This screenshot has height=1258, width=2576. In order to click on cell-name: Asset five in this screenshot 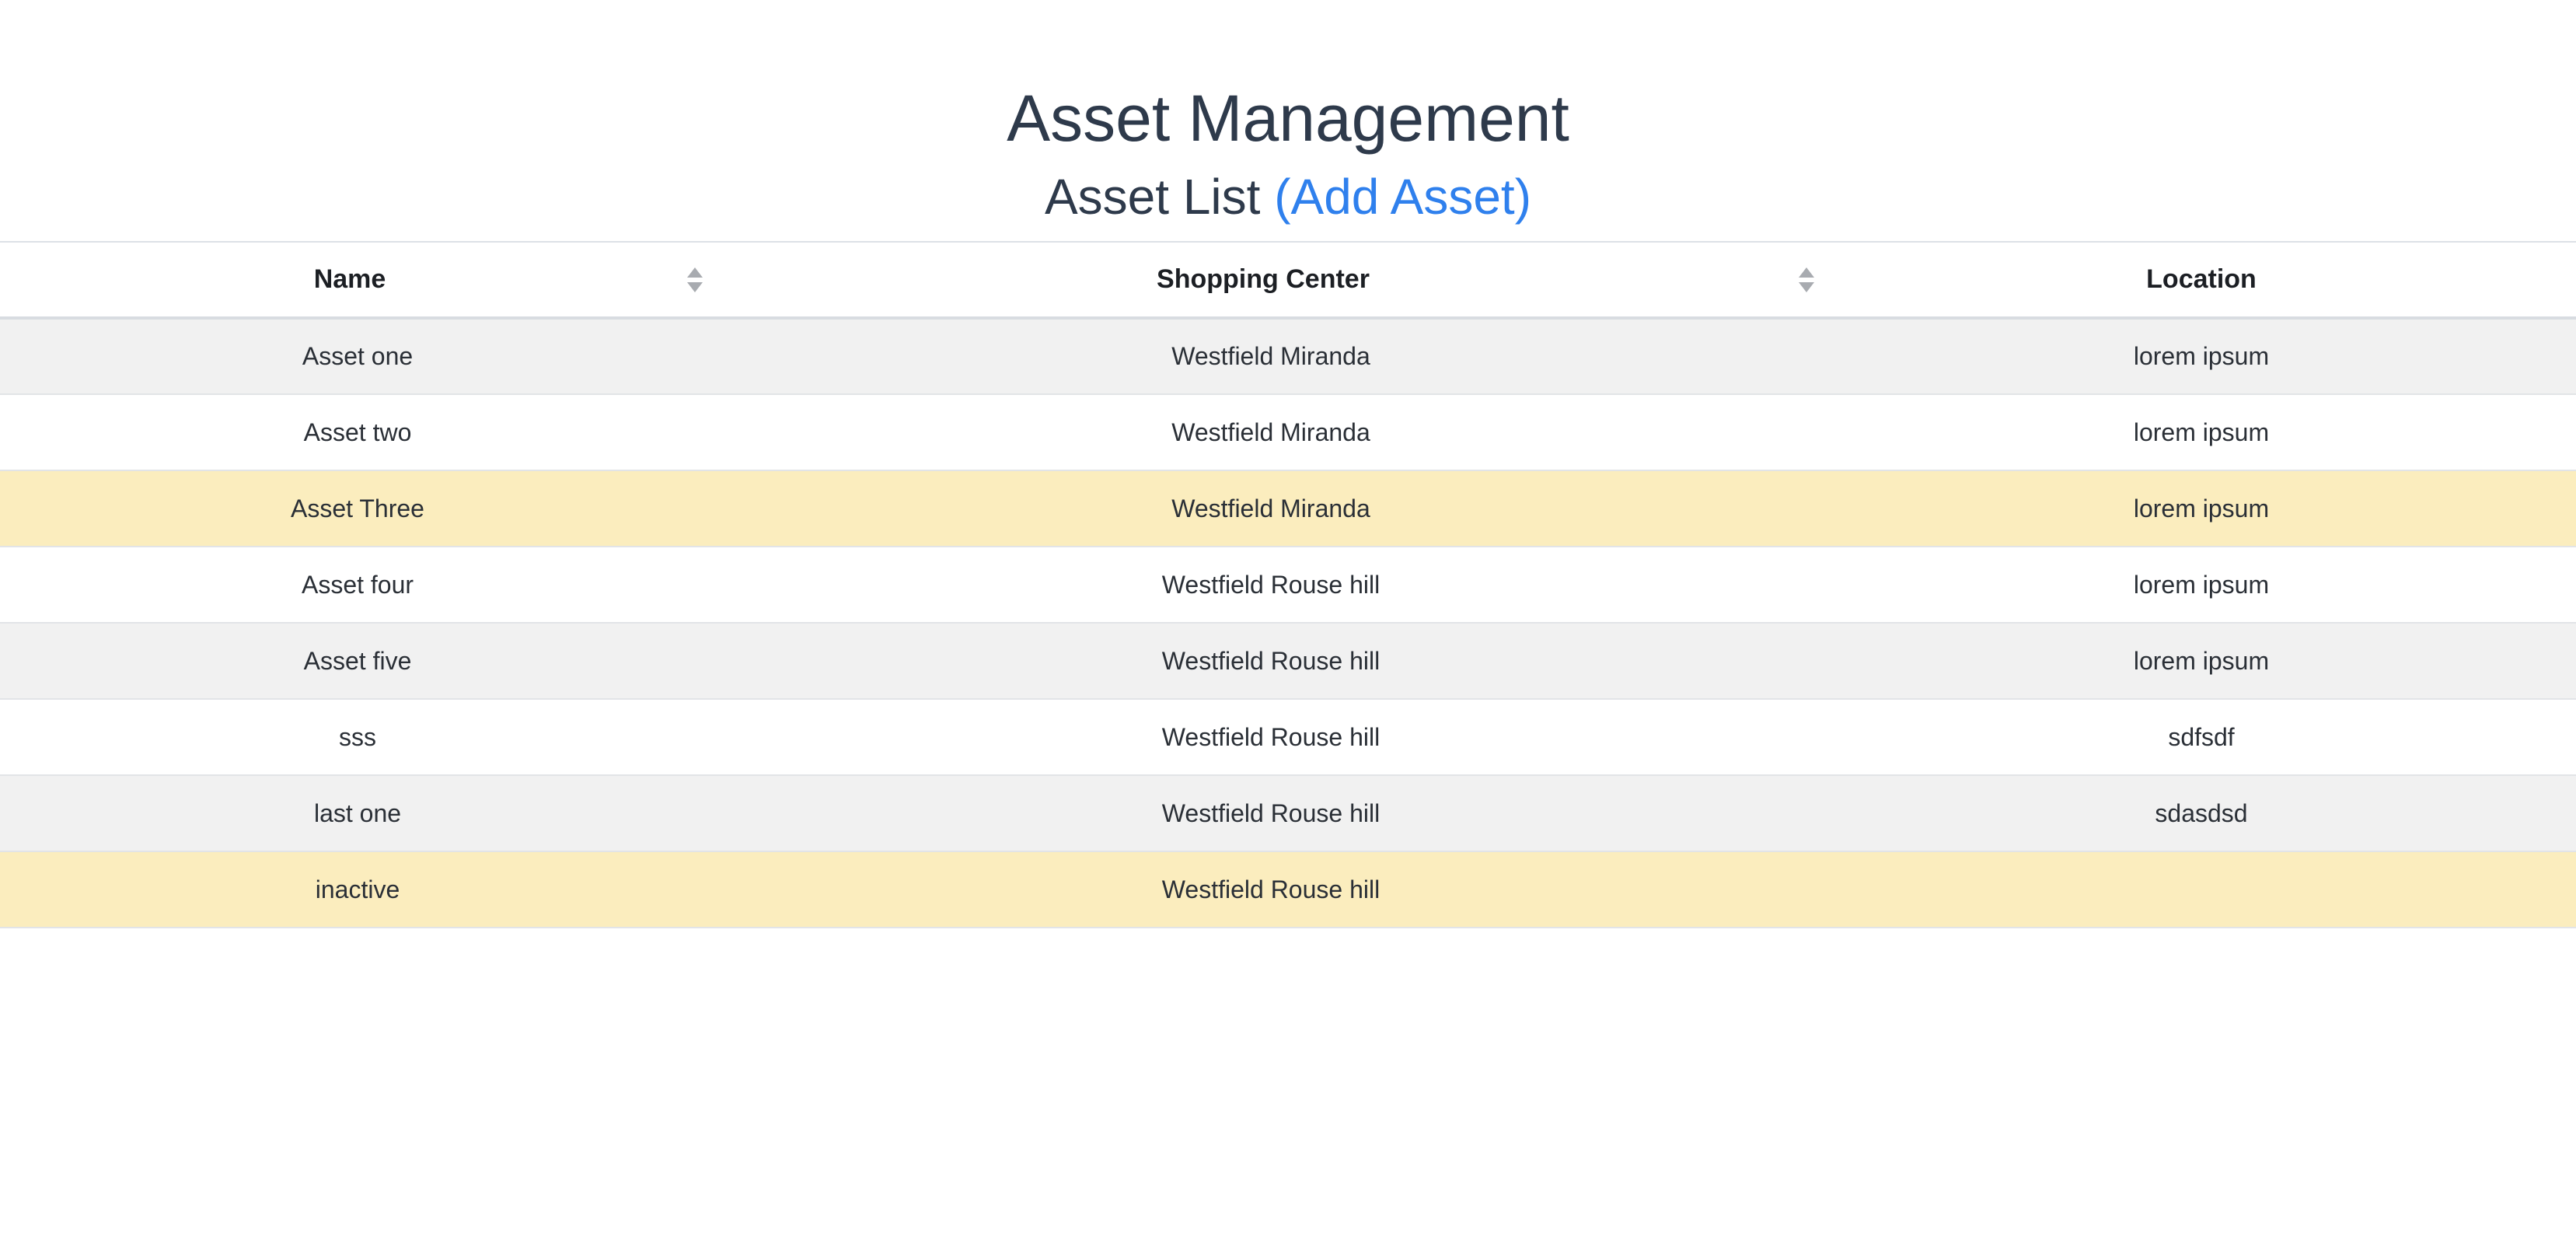, I will do `click(358, 660)`.